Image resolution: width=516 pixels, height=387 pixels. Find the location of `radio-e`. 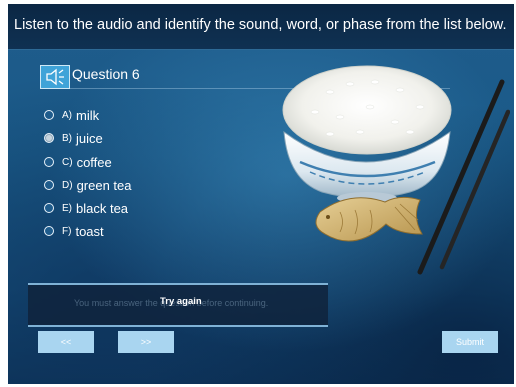

radio-e is located at coordinates (49, 208).